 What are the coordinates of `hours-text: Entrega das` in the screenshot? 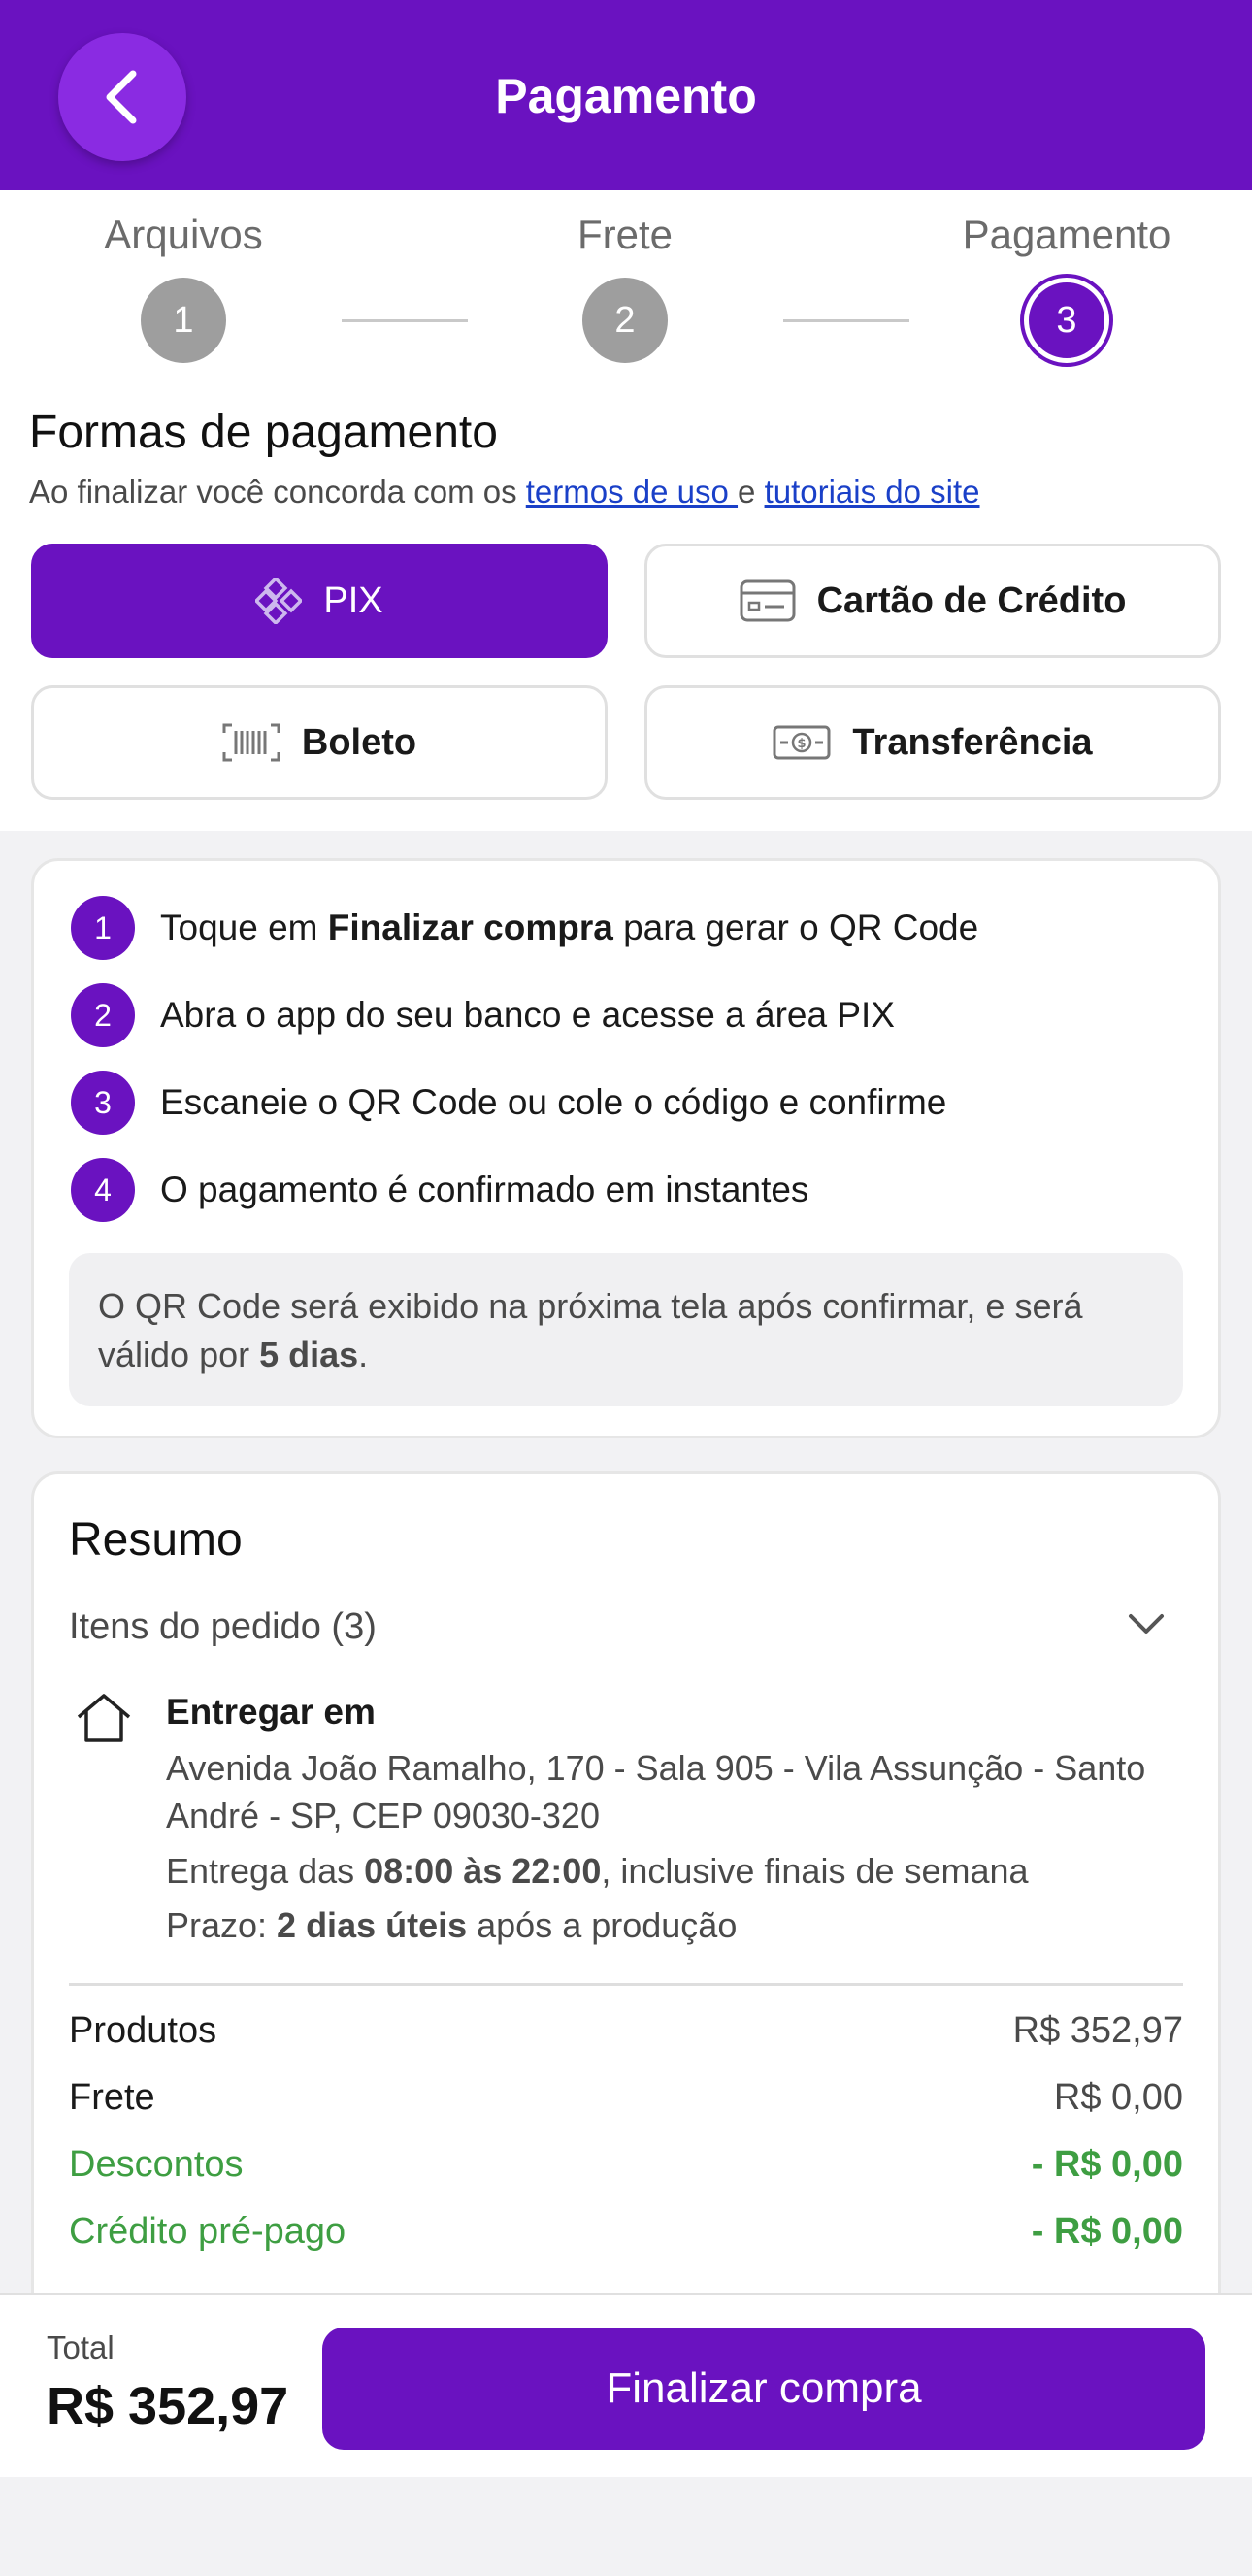 It's located at (265, 1871).